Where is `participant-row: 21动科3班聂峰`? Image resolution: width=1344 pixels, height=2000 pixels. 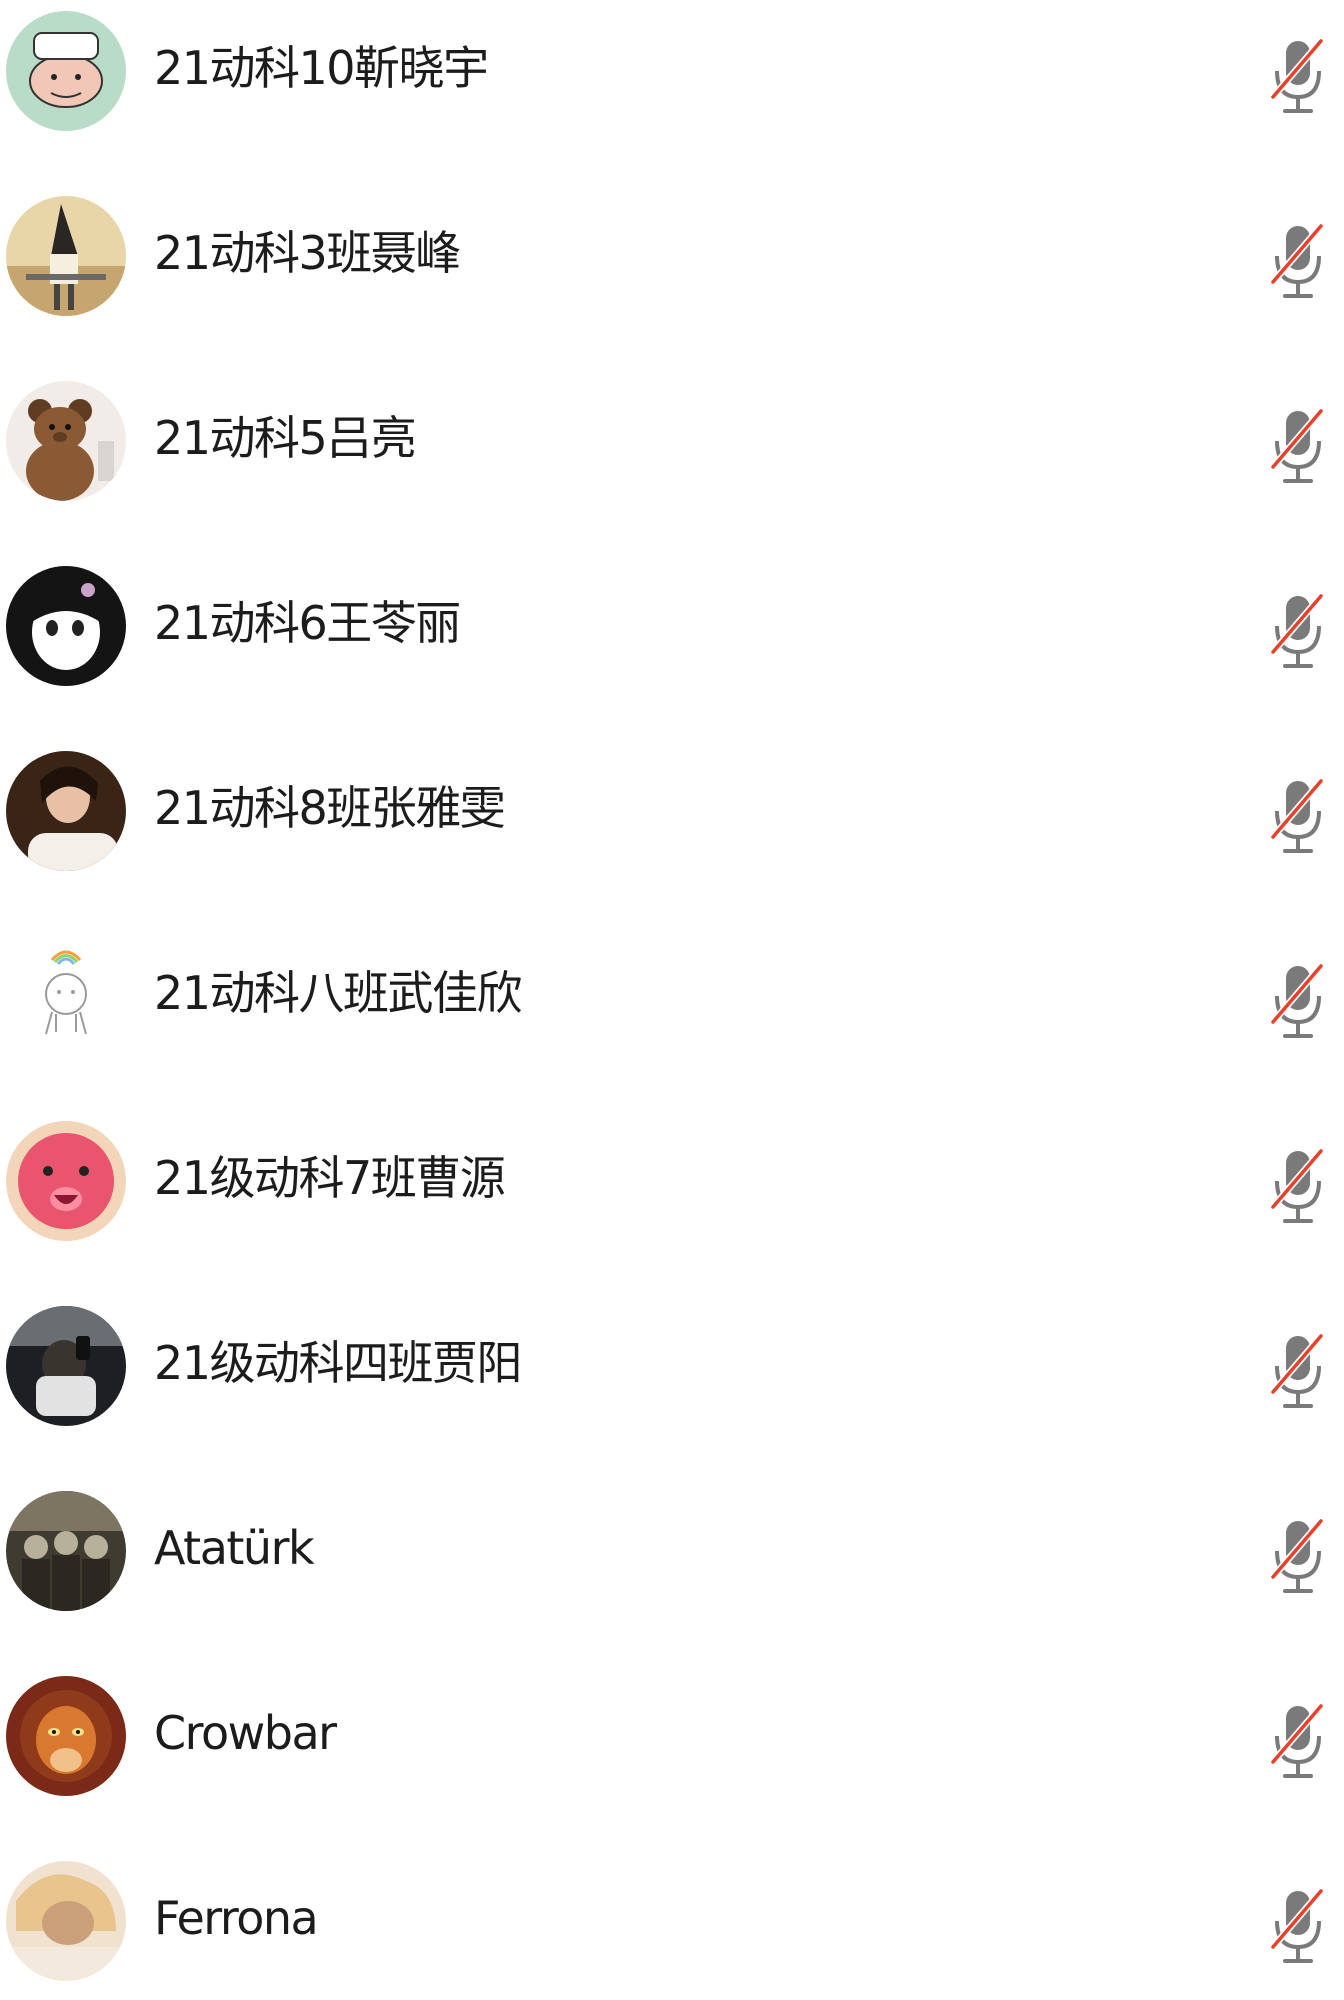 participant-row: 21动科3班聂峰 is located at coordinates (672, 260).